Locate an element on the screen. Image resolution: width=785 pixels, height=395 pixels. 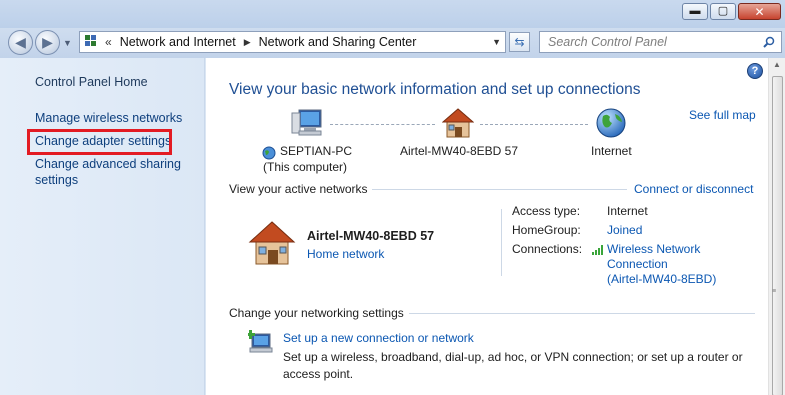
recent-pages-dropdown: ▼ is located at coordinates (67, 43).